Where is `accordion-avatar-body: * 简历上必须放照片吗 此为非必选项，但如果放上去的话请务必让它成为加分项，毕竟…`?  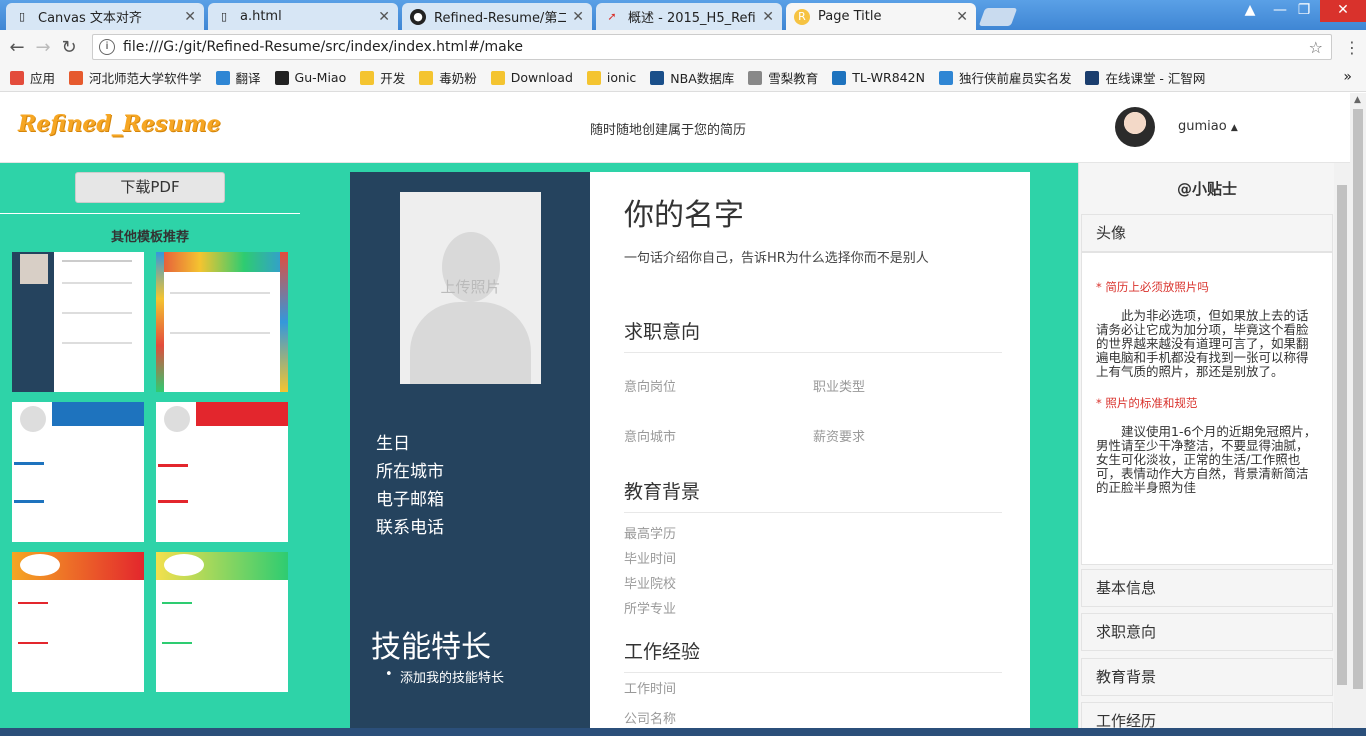 accordion-avatar-body: * 简历上必须放照片吗 此为非必选项，但如果放上去的话请务必让它成为加分项，毕竟… is located at coordinates (1207, 408).